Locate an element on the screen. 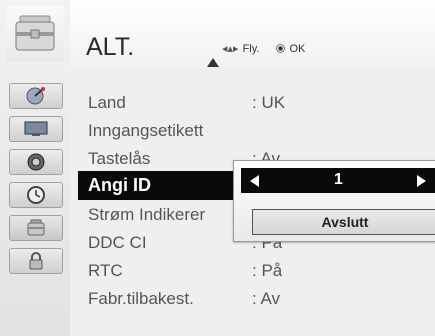 This screenshot has width=435, height=336. menu-item-factory-reset: Fabr.tilbakest. : Av is located at coordinates (252, 298).